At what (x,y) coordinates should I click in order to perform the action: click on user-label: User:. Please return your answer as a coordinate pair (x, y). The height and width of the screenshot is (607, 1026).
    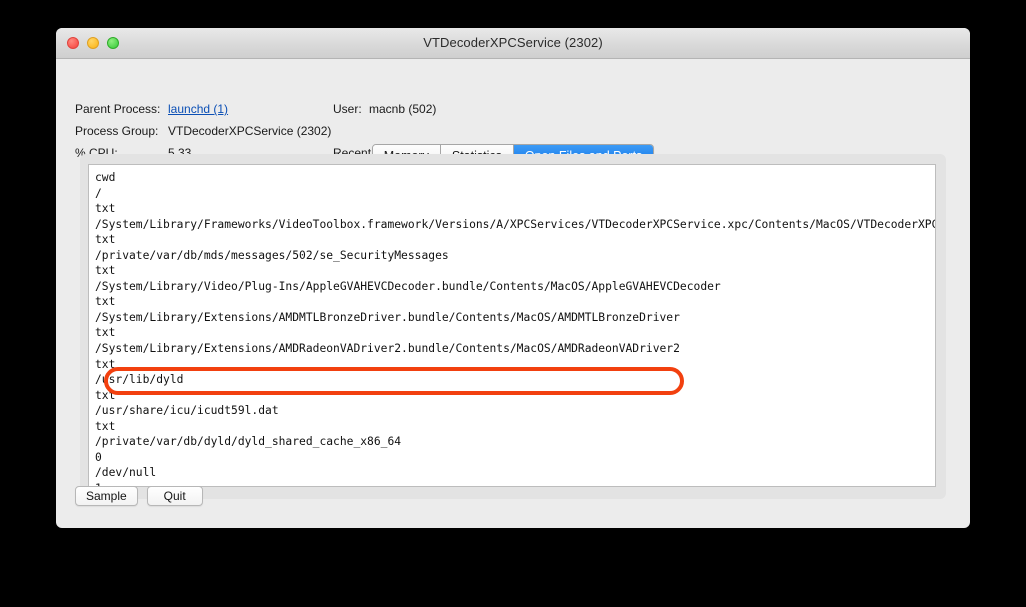
    Looking at the image, I should click on (347, 109).